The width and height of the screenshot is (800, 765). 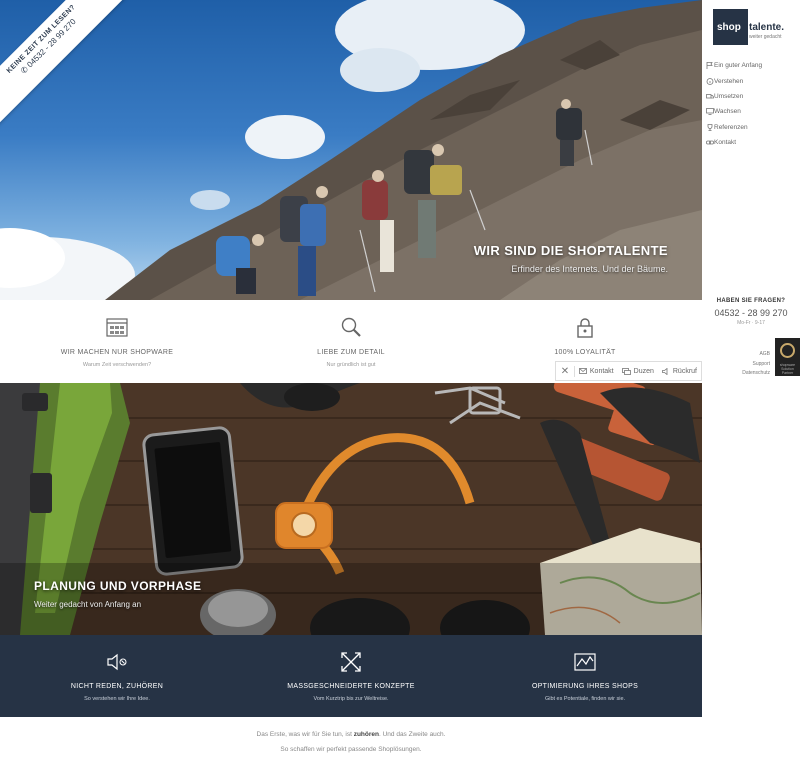 I want to click on speaker-mute-icon, so click(x=117, y=662).